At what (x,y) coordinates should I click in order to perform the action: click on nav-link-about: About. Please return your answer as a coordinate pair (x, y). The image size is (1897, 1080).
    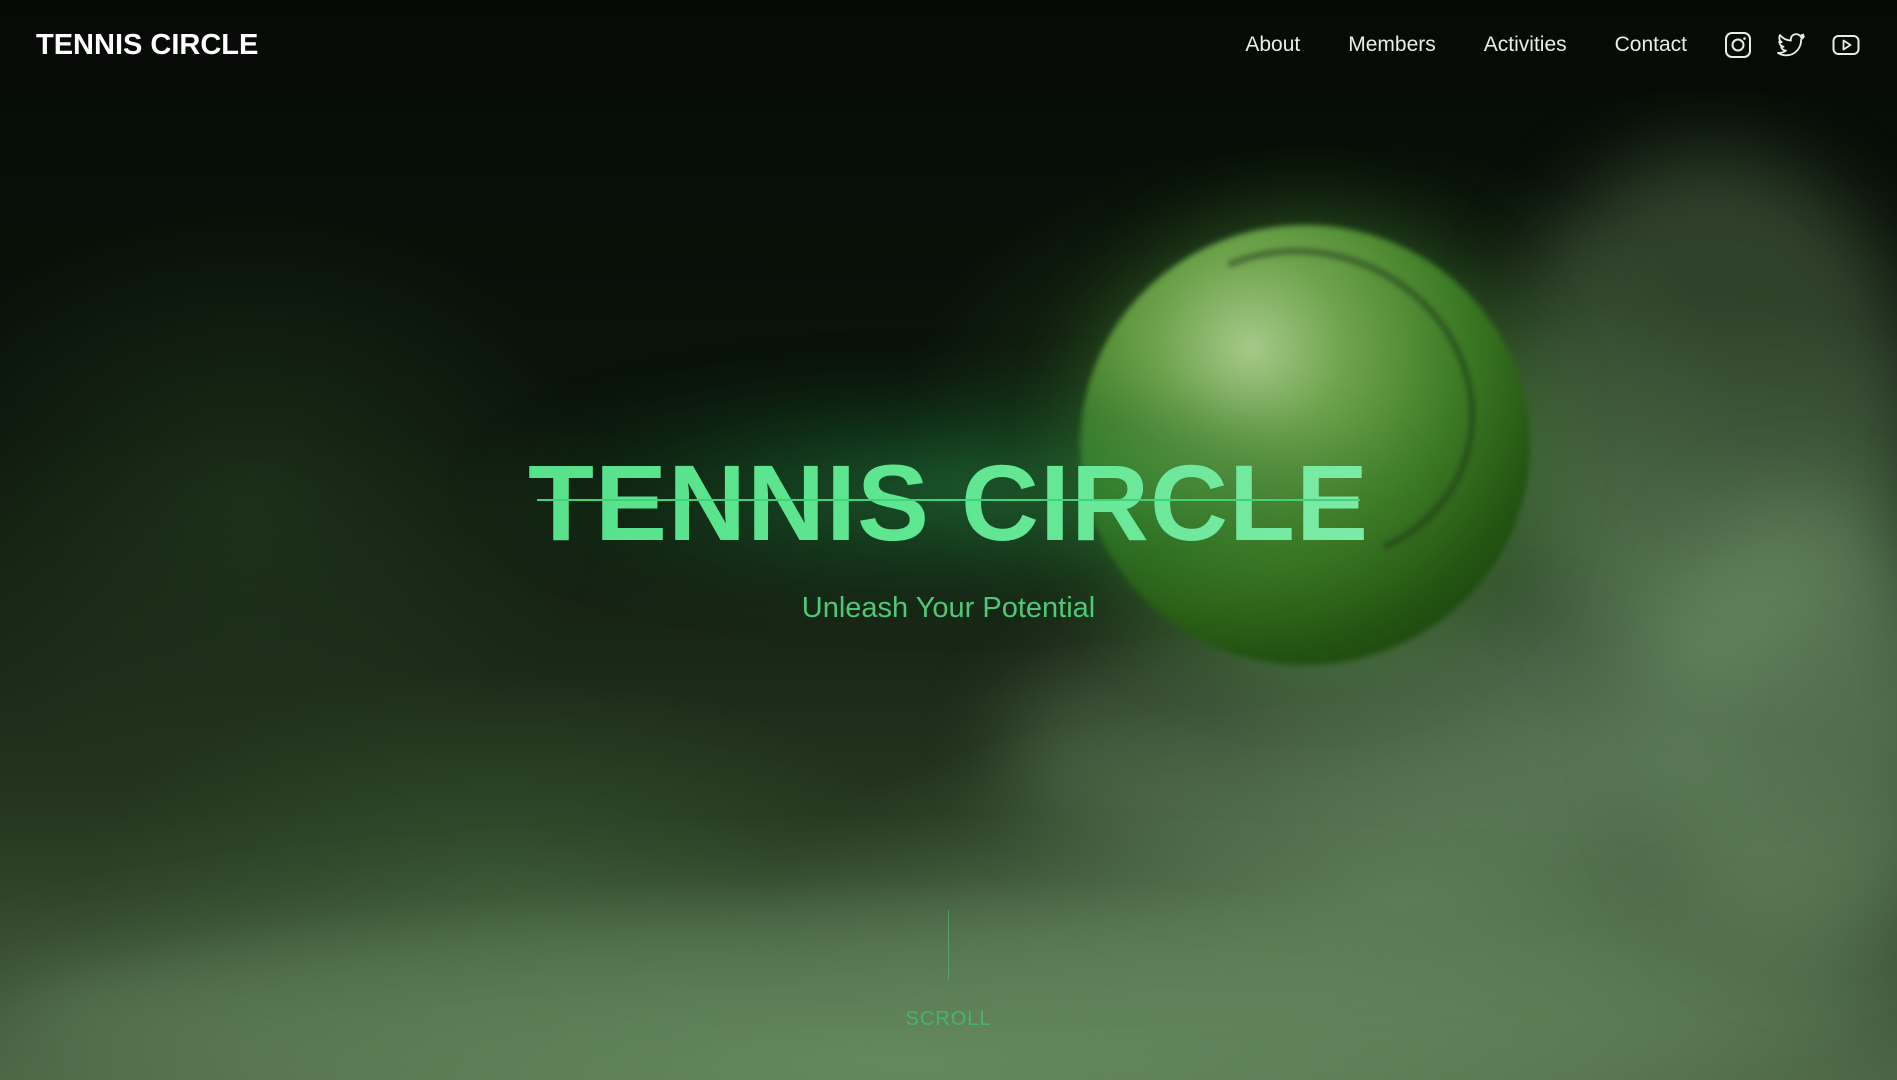
    Looking at the image, I should click on (1272, 45).